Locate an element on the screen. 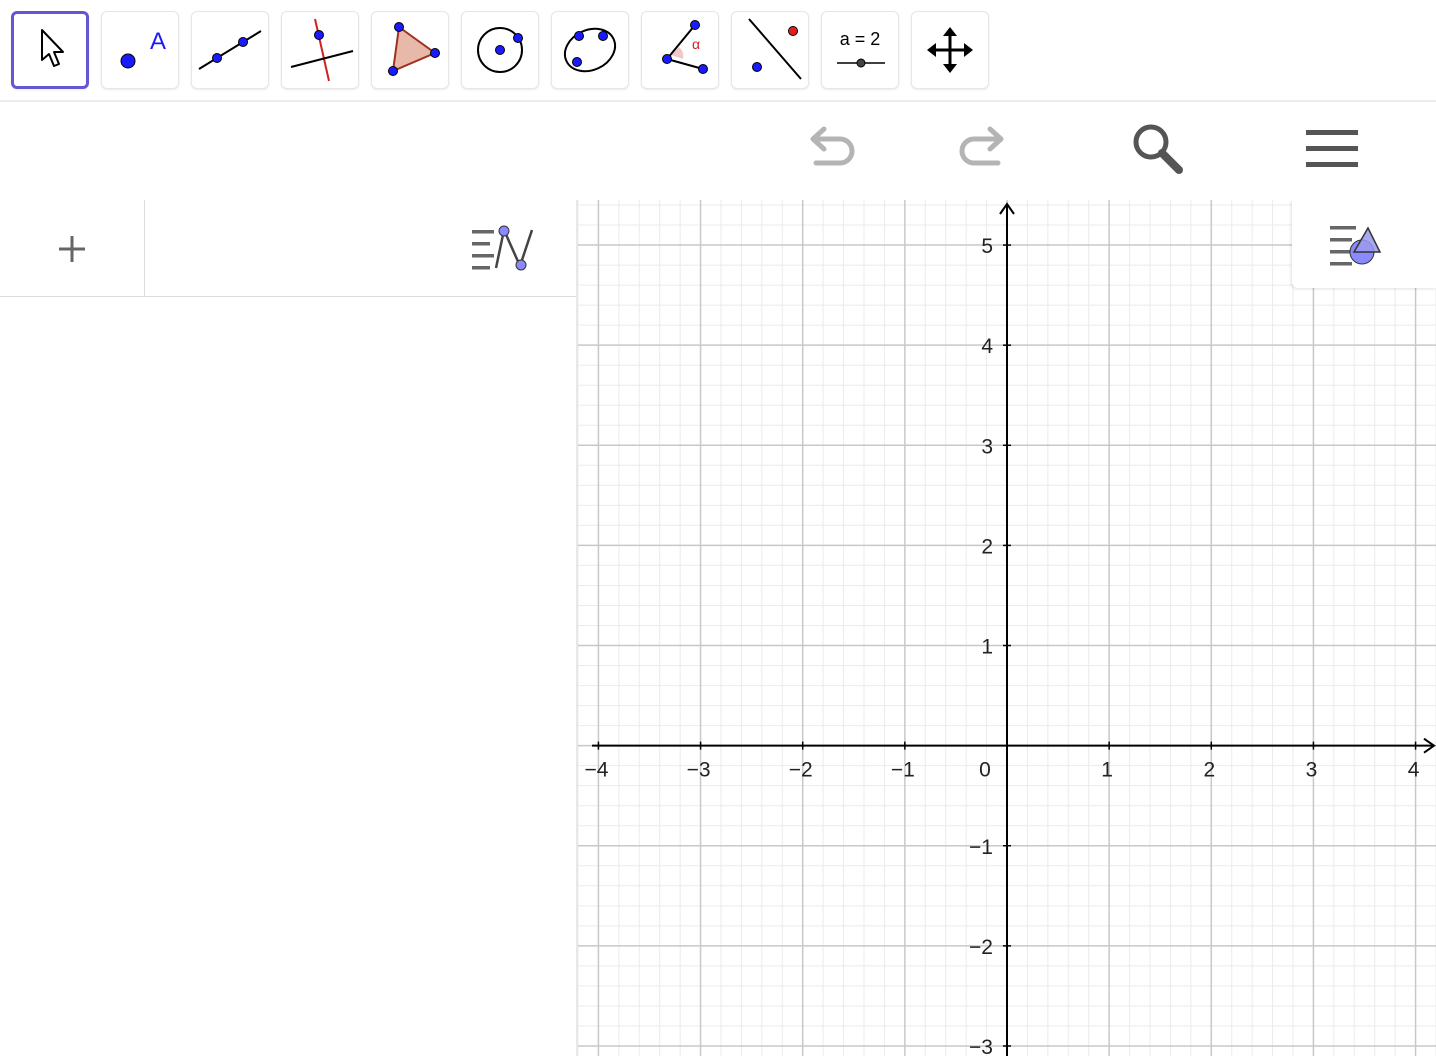 This screenshot has width=1436, height=1056. polygon-icon is located at coordinates (414, 49).